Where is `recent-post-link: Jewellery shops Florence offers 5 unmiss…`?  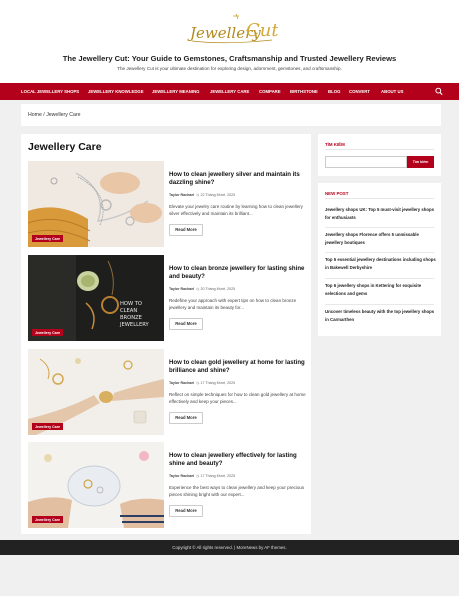
recent-post-link: Jewellery shops Florence offers 5 unmiss… is located at coordinates (381, 239).